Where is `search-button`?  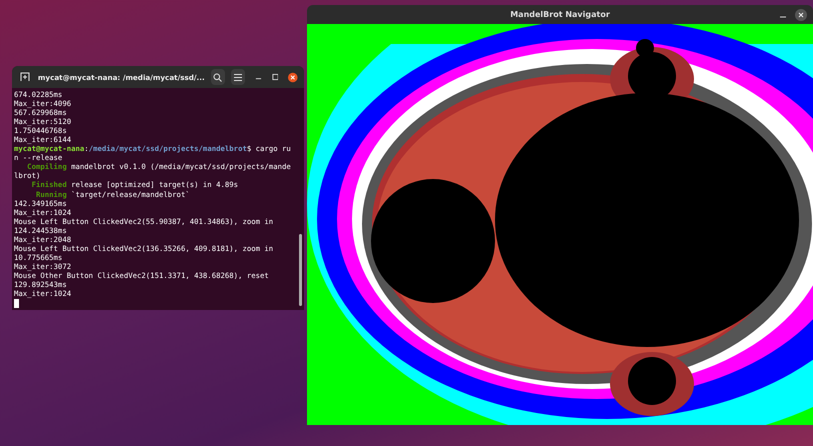
search-button is located at coordinates (217, 77).